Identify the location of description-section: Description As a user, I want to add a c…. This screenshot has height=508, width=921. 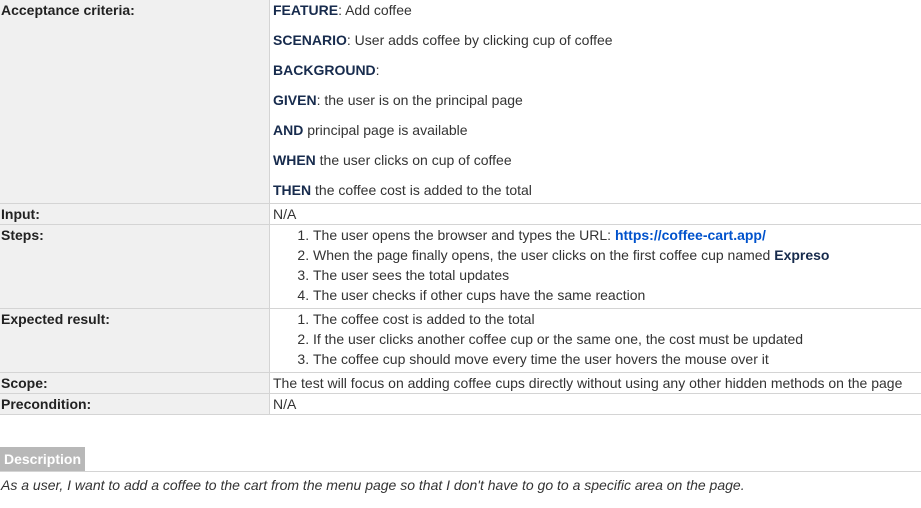
(460, 471).